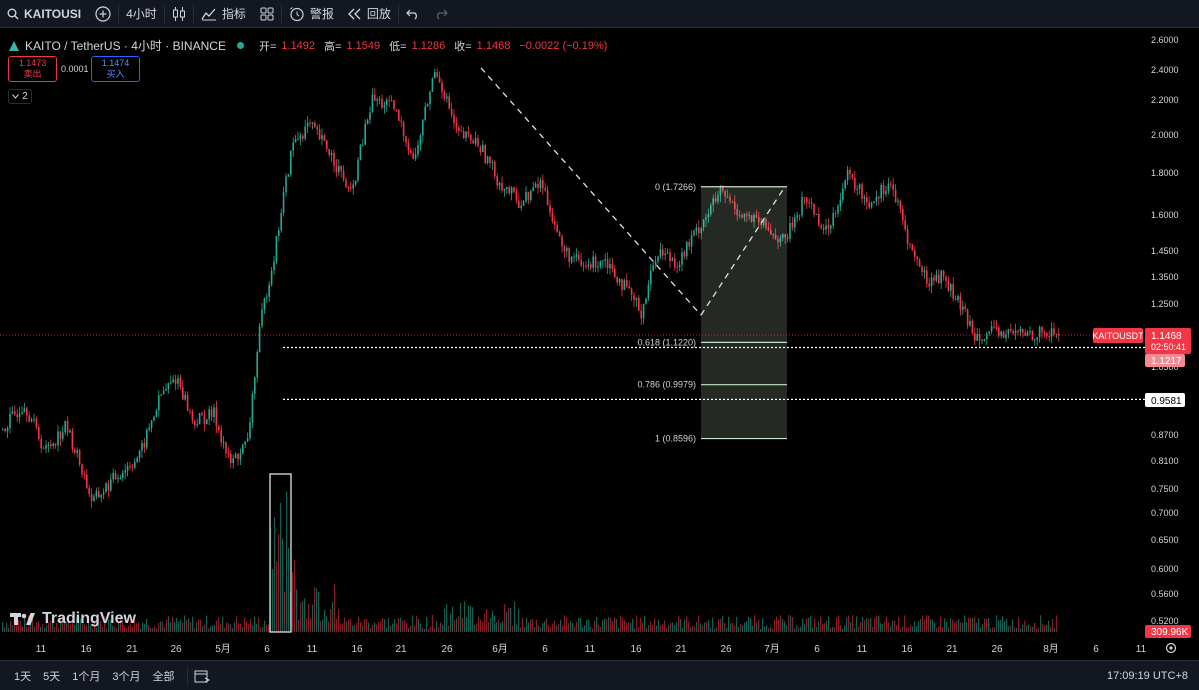  What do you see at coordinates (413, 14) in the screenshot?
I see `undo-button` at bounding box center [413, 14].